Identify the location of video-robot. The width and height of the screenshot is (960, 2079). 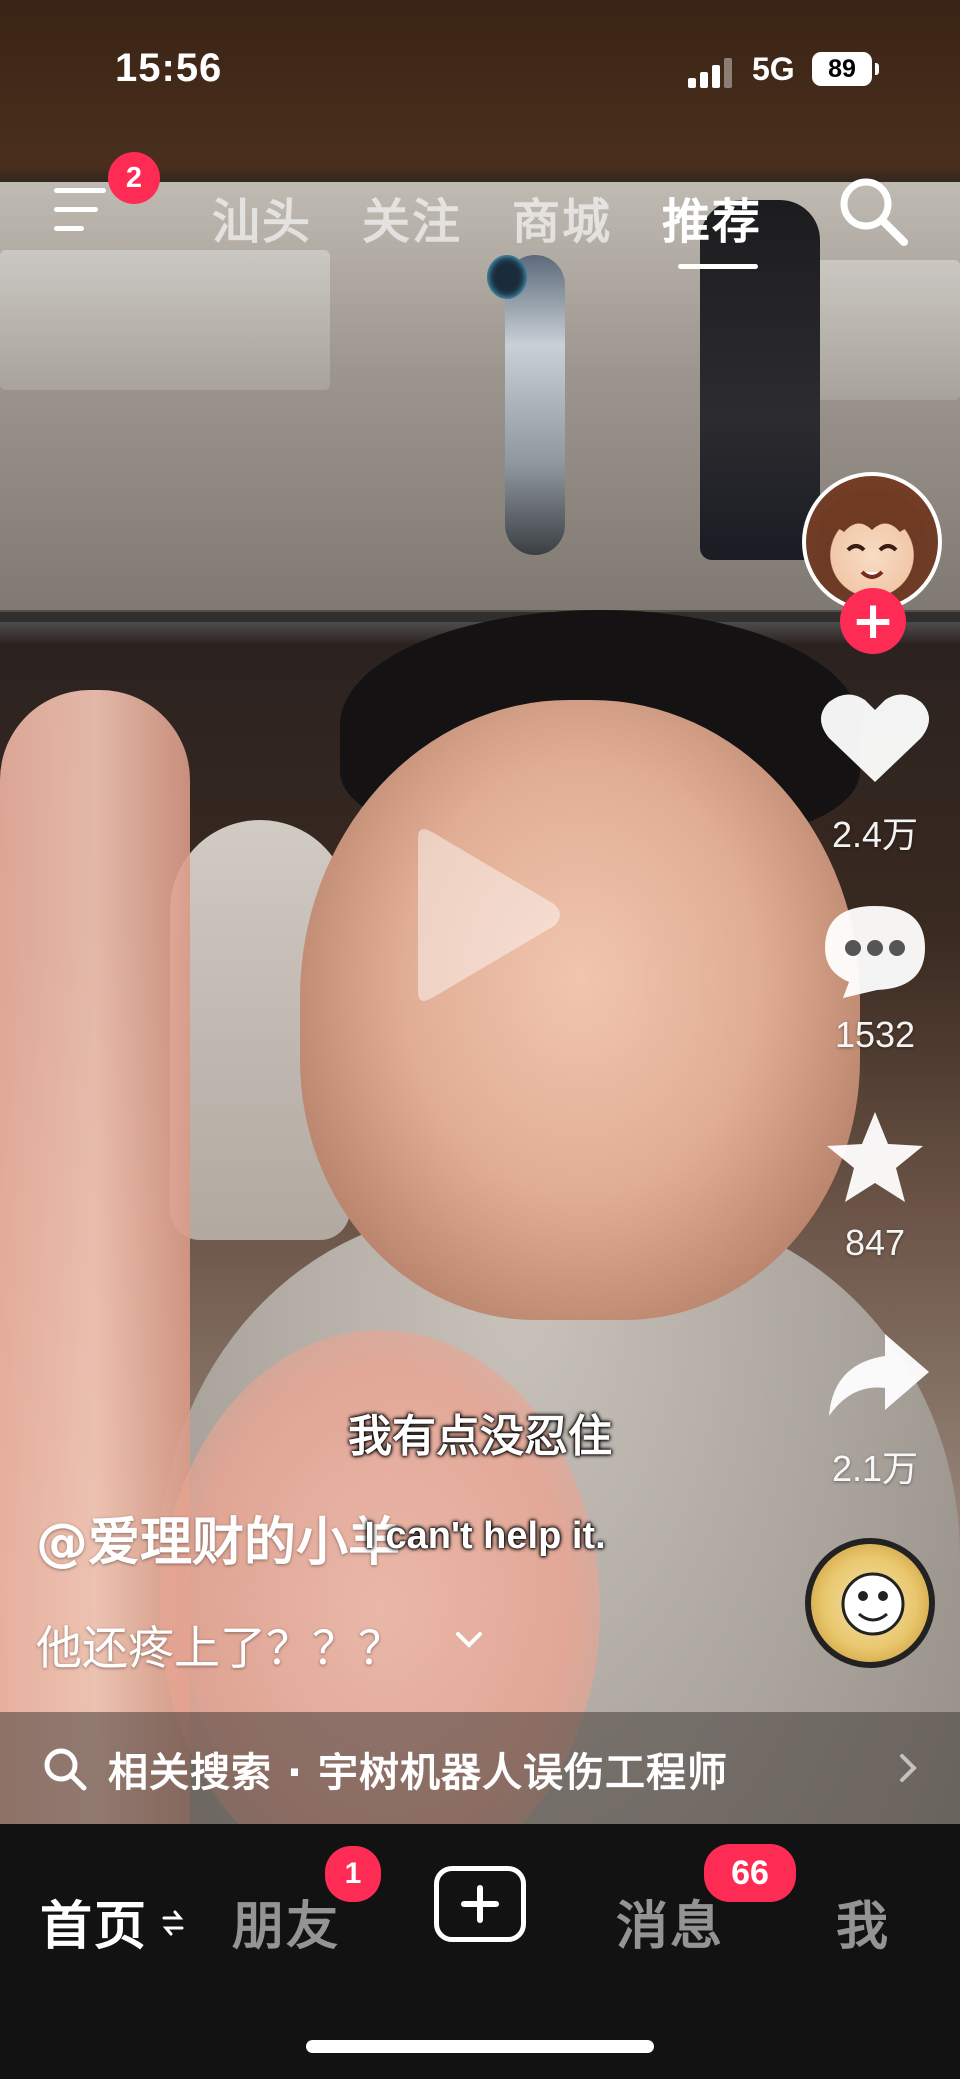
(535, 405).